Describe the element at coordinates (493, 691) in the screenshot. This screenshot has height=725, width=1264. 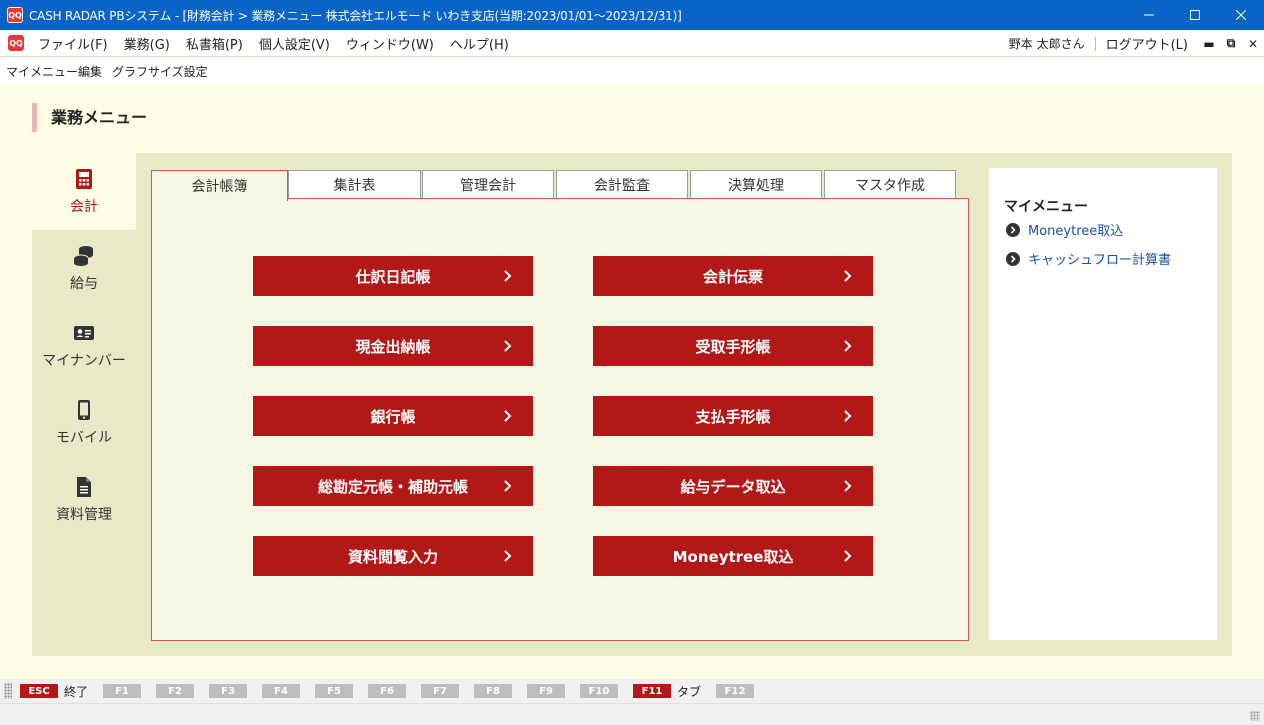
I see `fkey-f8: F8` at that location.